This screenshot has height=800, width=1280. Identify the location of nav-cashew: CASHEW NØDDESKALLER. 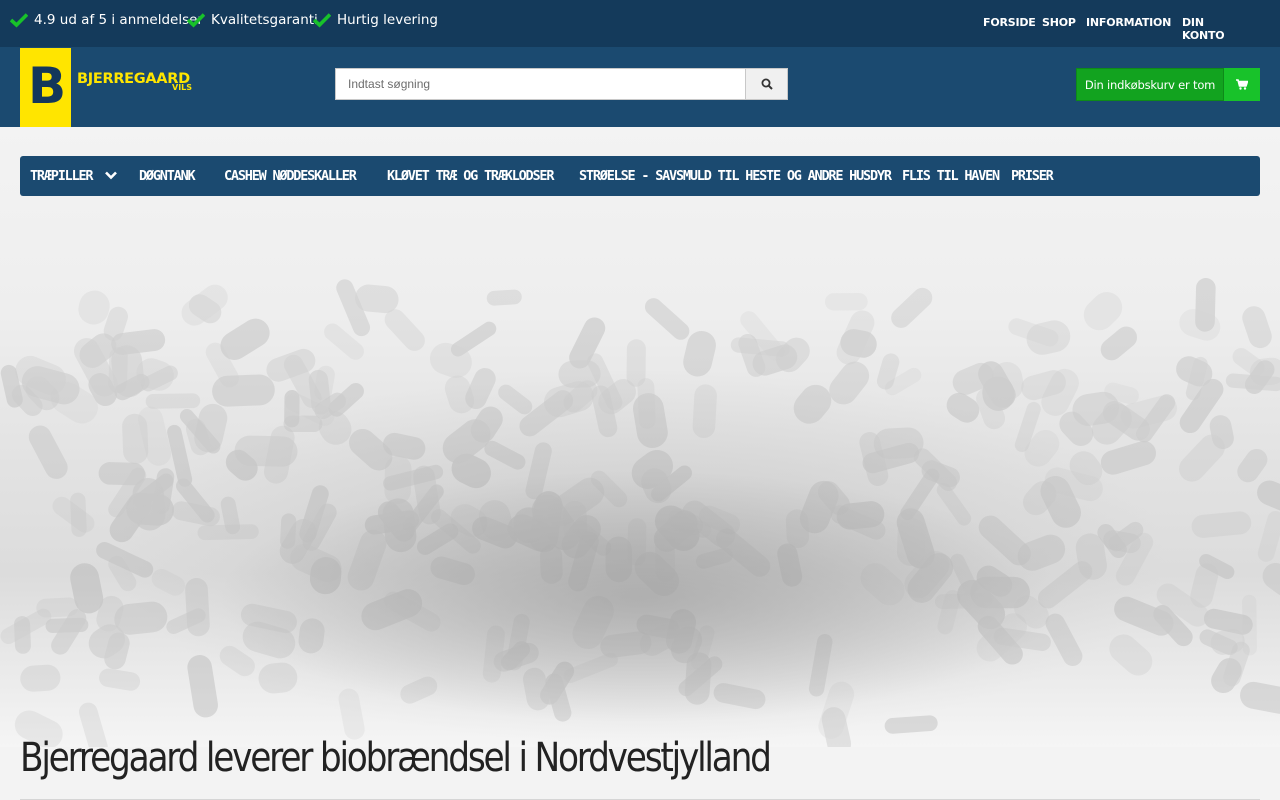
(290, 176).